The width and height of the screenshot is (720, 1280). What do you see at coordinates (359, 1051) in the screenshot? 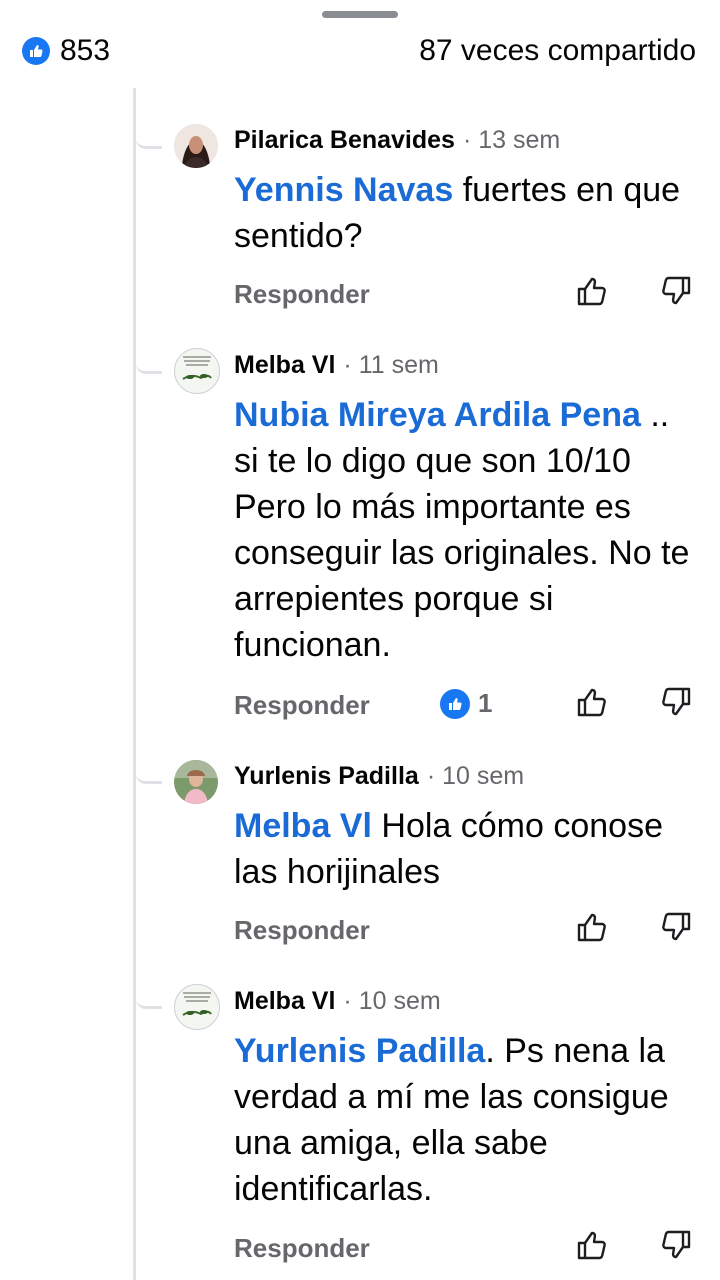
I see `mention-link: Yurlenis Padilla` at bounding box center [359, 1051].